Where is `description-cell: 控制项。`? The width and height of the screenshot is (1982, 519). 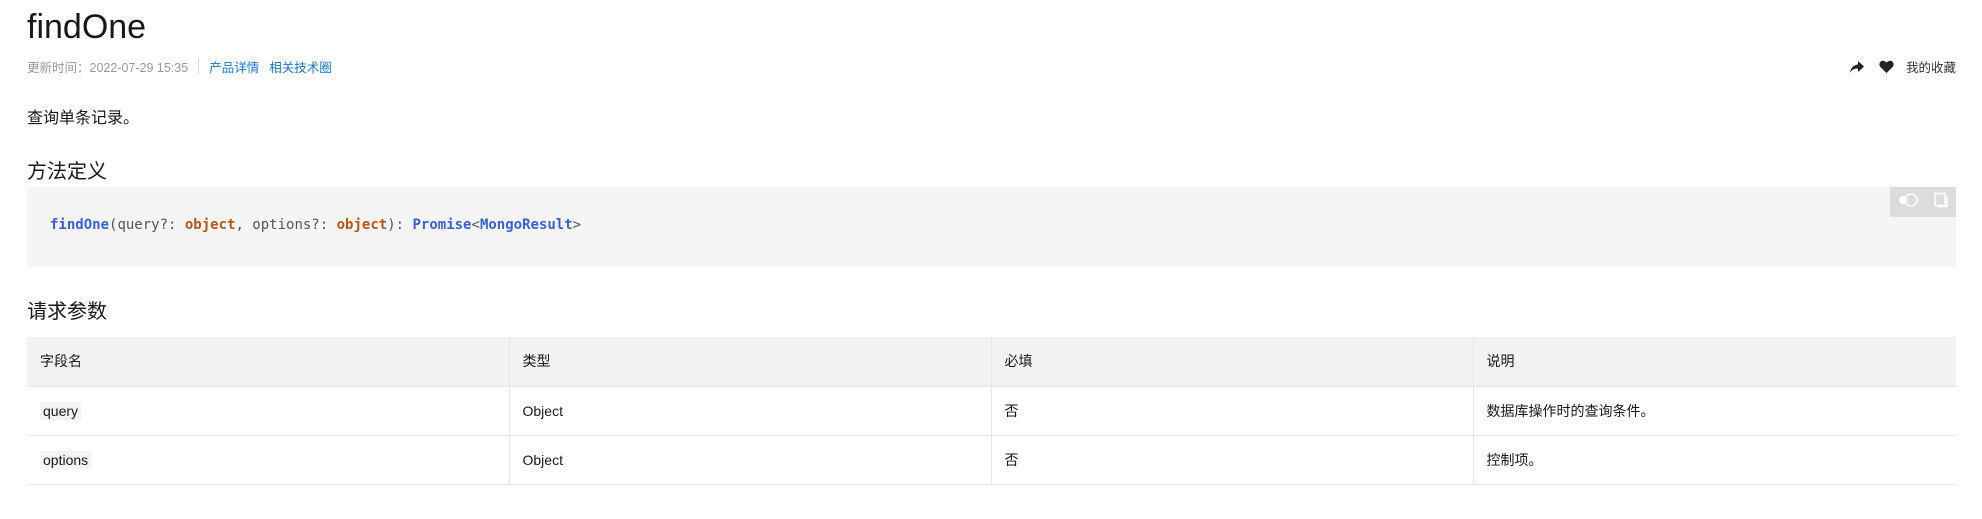
description-cell: 控制项。 is located at coordinates (1514, 459).